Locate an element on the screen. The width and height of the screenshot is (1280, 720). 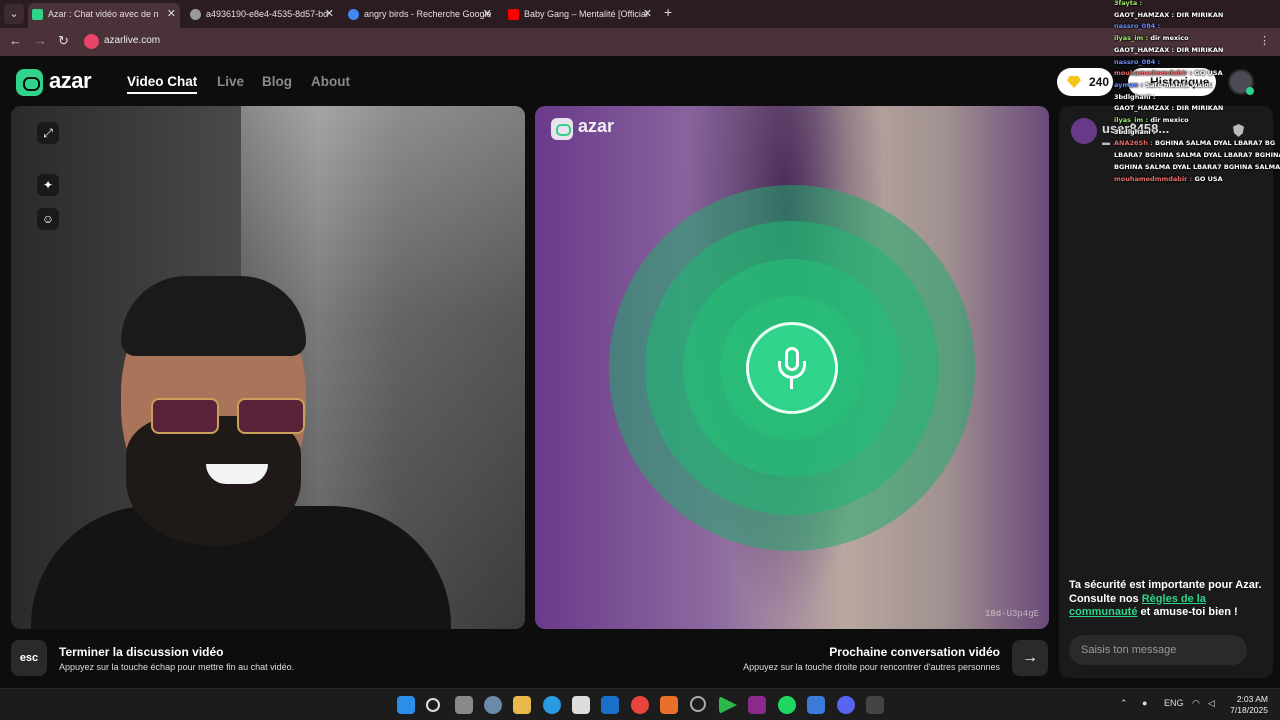
face-filter-icon: ☺ is located at coordinates (48, 219).